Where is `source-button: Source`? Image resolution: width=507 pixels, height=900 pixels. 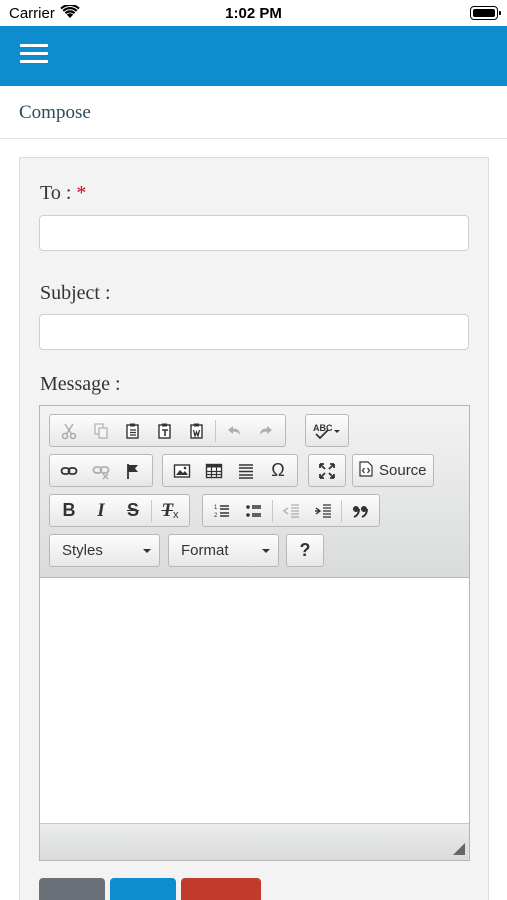
source-button: Source is located at coordinates (393, 470).